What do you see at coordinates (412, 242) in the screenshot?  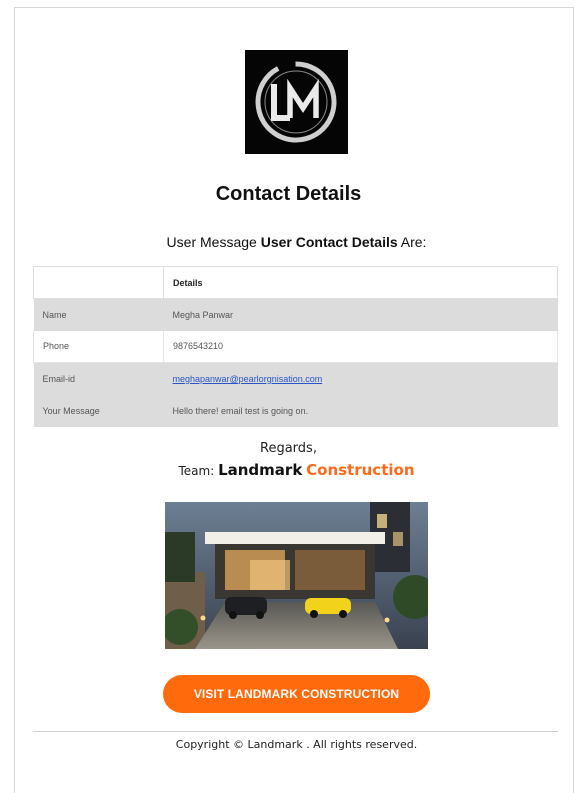 I see `subtitle-suffix: Are:` at bounding box center [412, 242].